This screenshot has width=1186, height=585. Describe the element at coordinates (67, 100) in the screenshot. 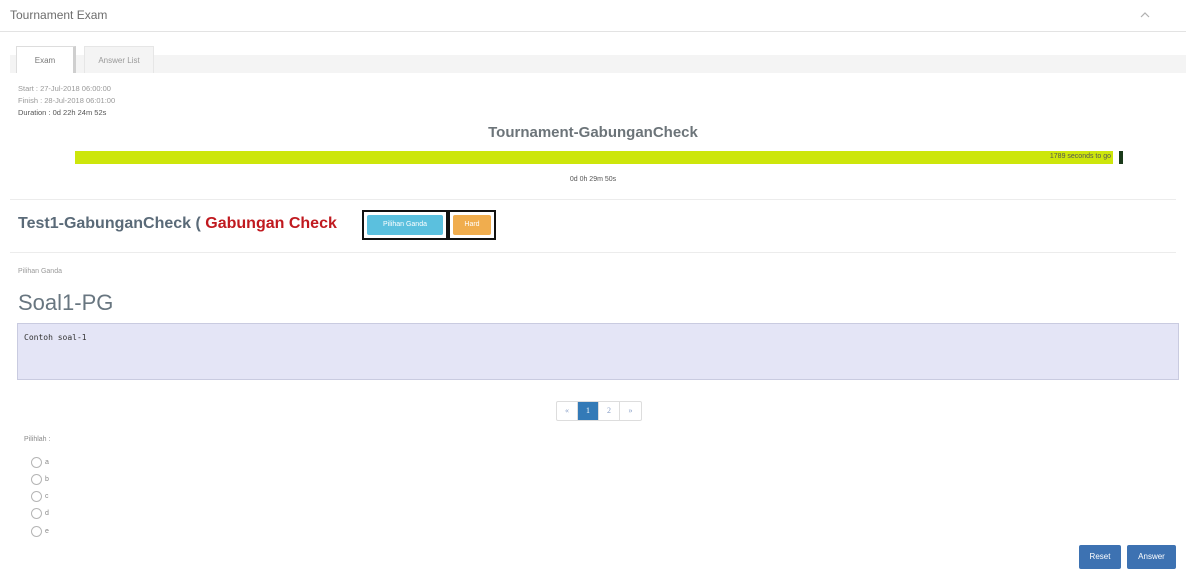

I see `finish-time: Finish : 28-Jul-2018 06:01:00` at that location.